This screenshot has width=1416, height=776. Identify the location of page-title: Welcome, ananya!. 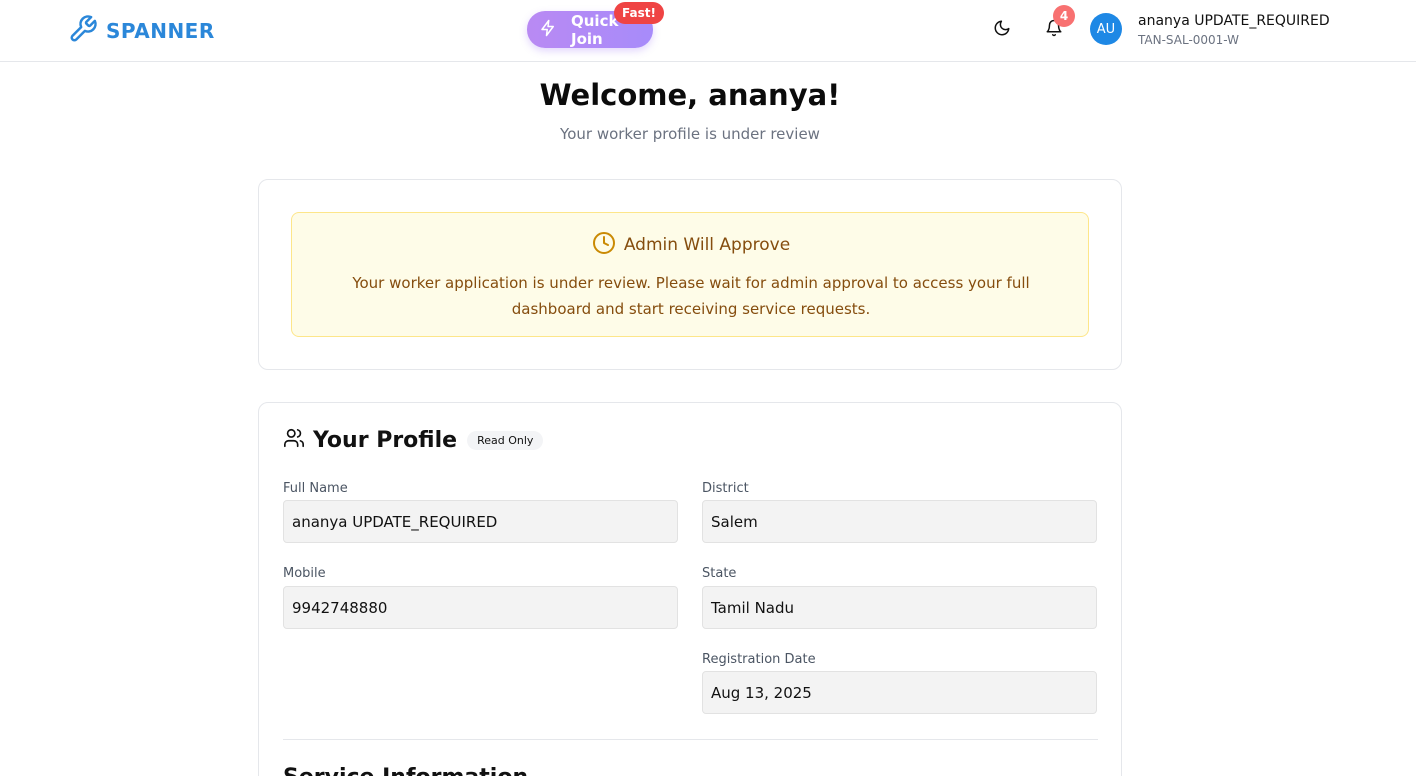
(690, 95).